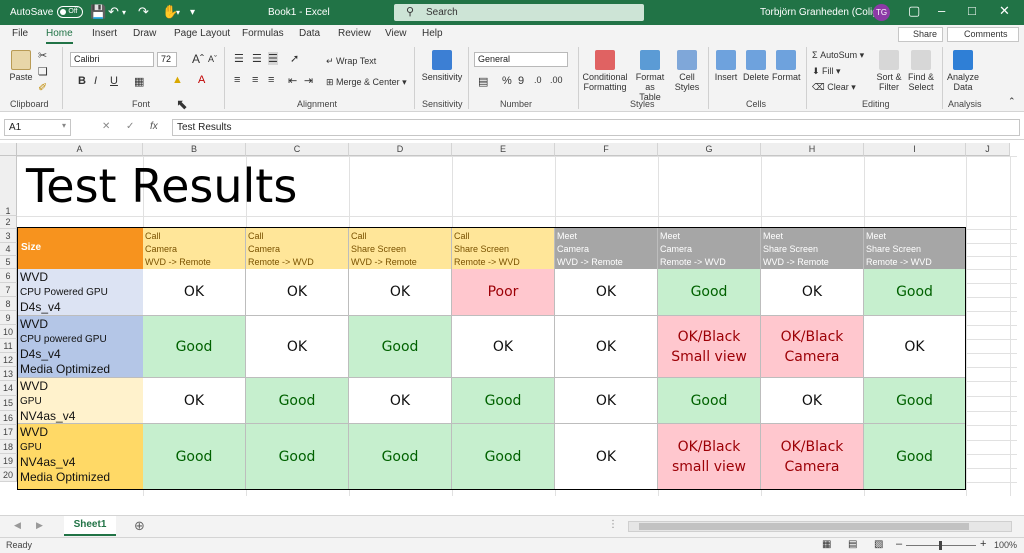  Describe the element at coordinates (64, 125) in the screenshot. I see `name-box-dropdown-icon: ▾` at that location.